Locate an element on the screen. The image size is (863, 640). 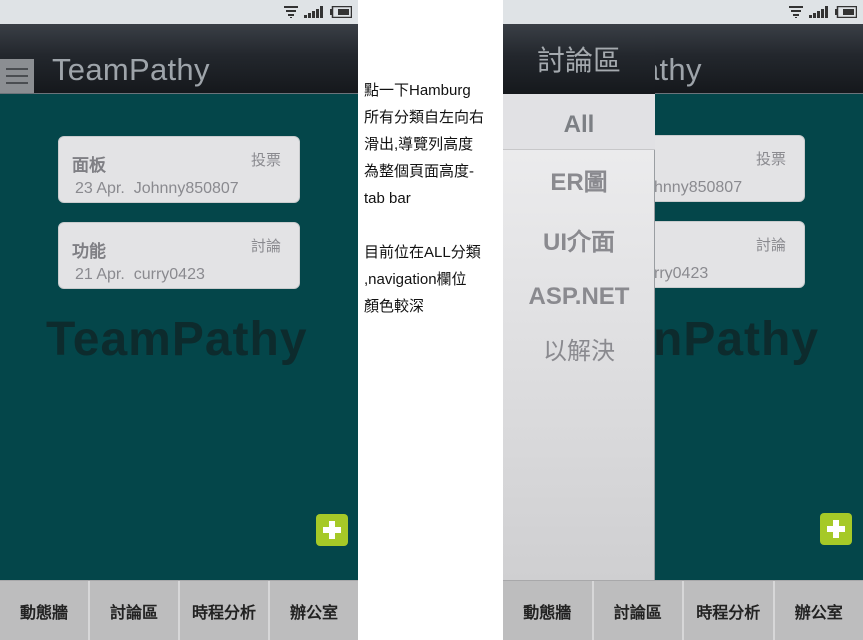
note-spacer is located at coordinates (432, 225).